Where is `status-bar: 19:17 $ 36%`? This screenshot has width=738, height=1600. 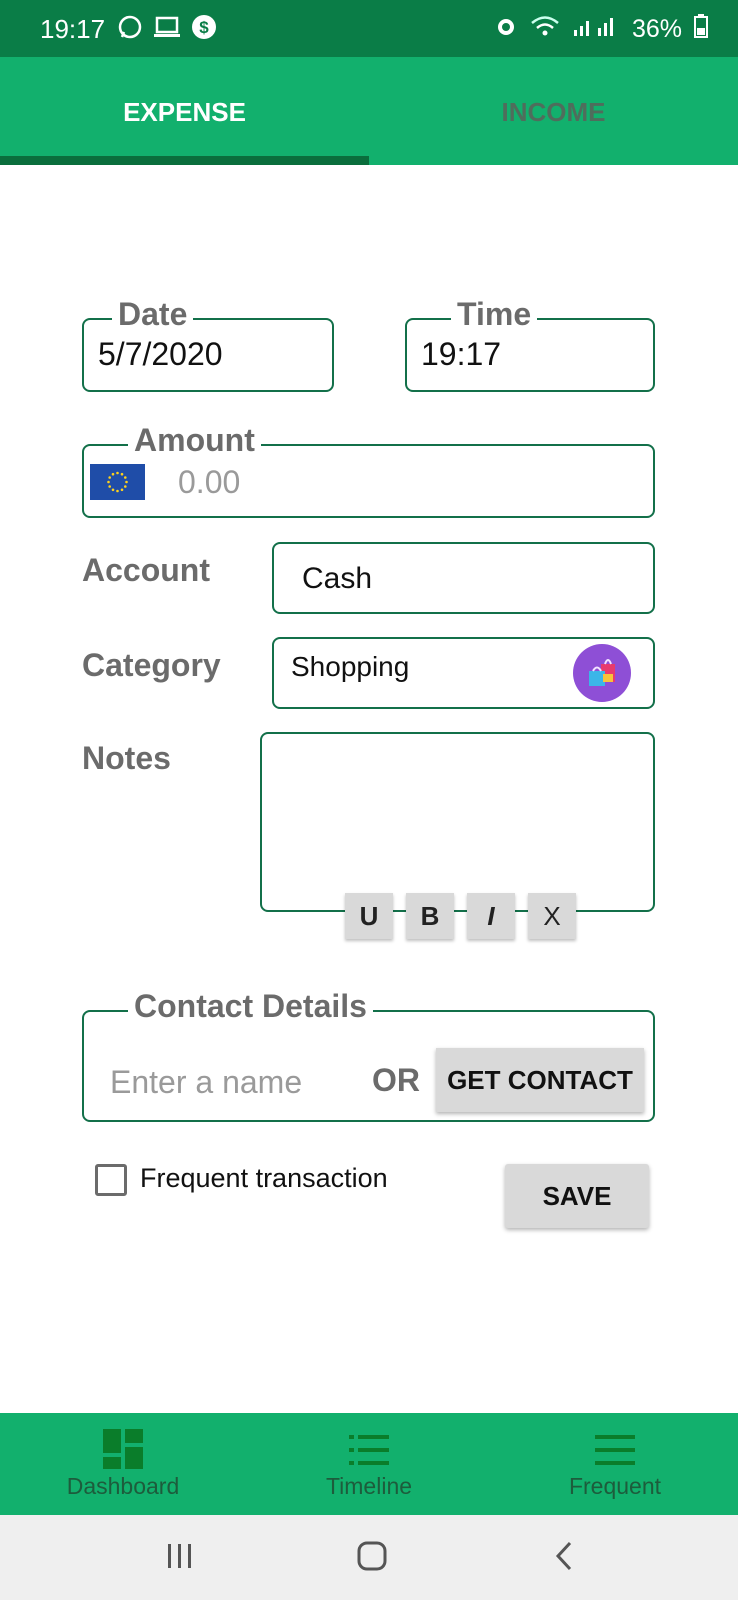
status-bar: 19:17 $ 36% is located at coordinates (369, 28).